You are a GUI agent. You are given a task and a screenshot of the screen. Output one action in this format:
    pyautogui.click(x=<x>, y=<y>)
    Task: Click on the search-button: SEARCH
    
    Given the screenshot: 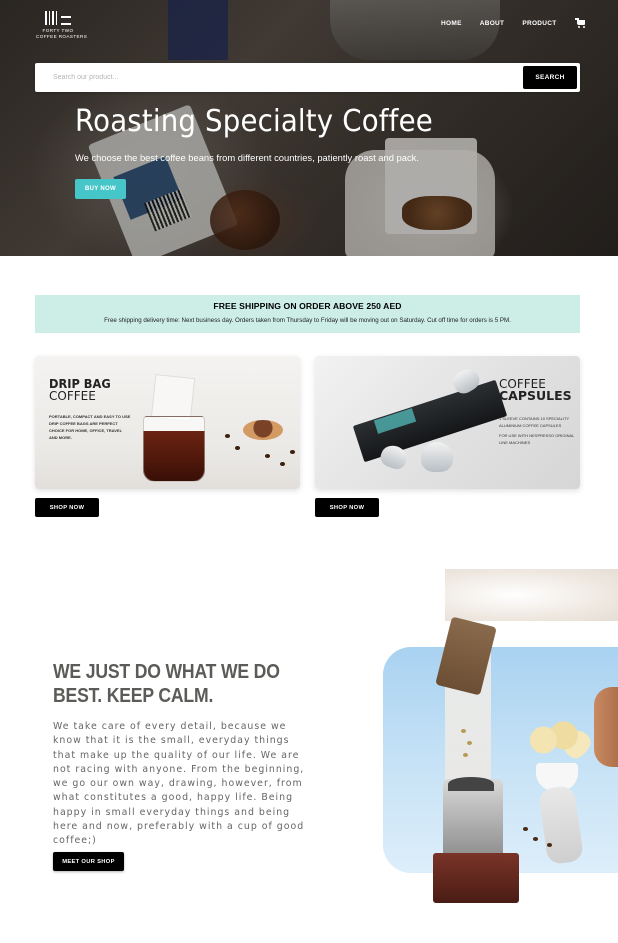 What is the action you would take?
    pyautogui.click(x=550, y=77)
    